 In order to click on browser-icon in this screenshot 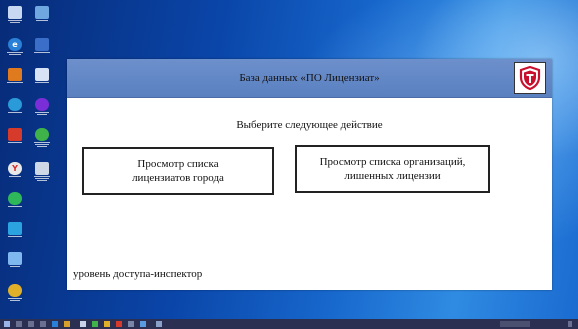, I will do `click(42, 107)`.